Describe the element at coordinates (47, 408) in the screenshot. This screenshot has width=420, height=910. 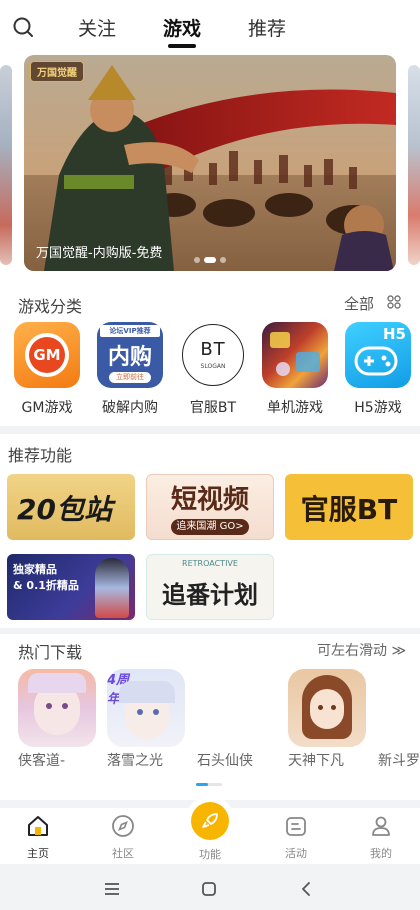
I see `category-label: GM游戏` at that location.